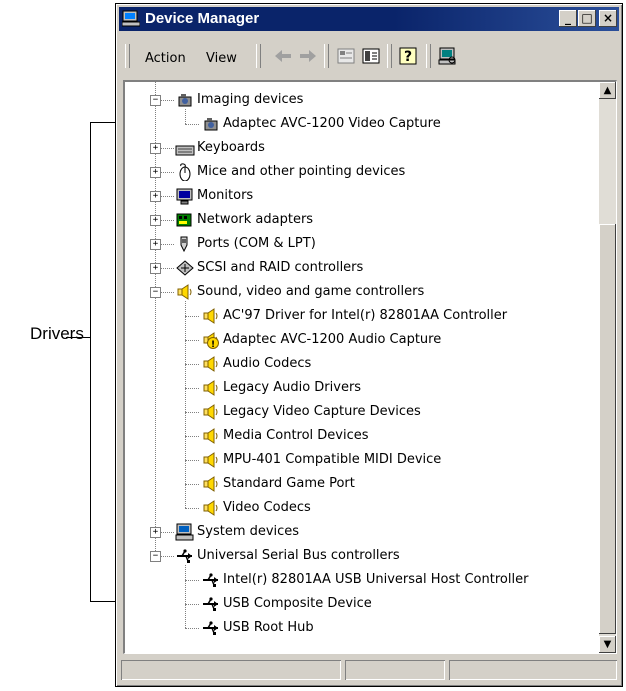  What do you see at coordinates (332, 339) in the screenshot?
I see `tree-item-label: Adaptec AVC-1200 Audio Capture` at bounding box center [332, 339].